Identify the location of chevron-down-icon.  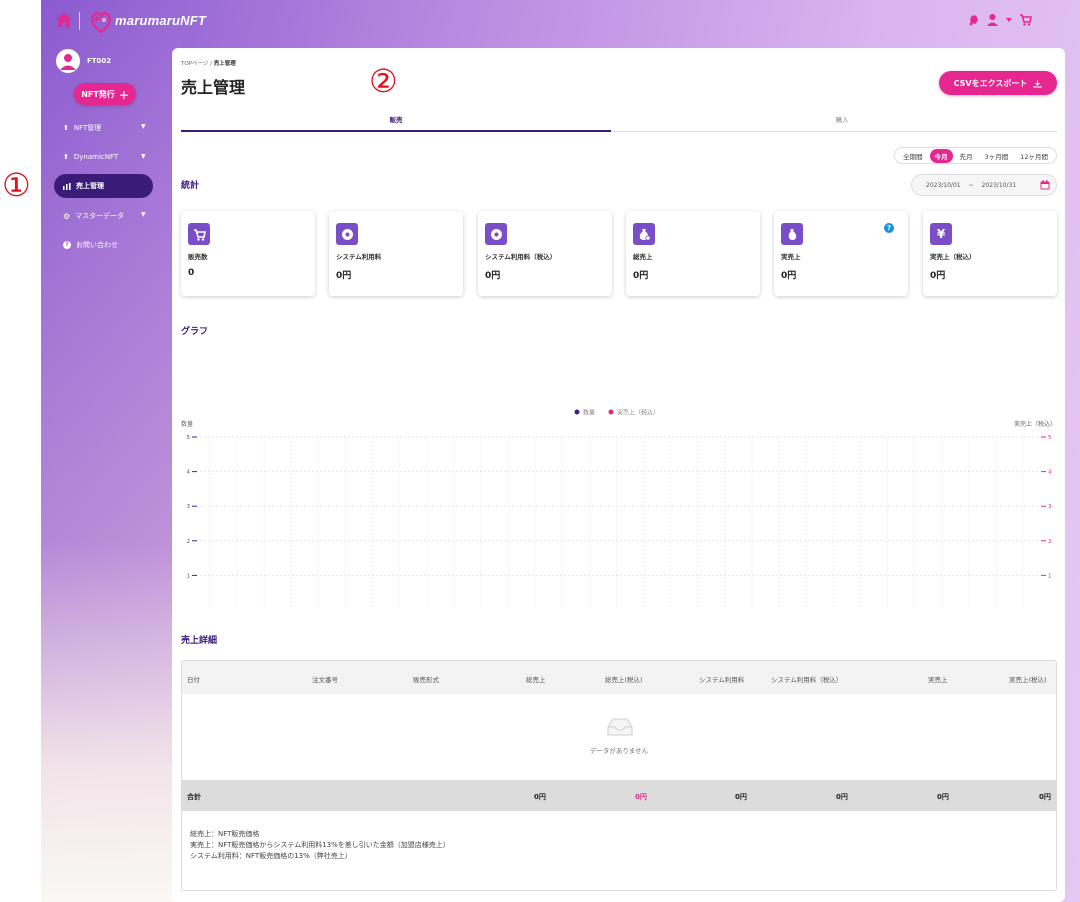
(1009, 20).